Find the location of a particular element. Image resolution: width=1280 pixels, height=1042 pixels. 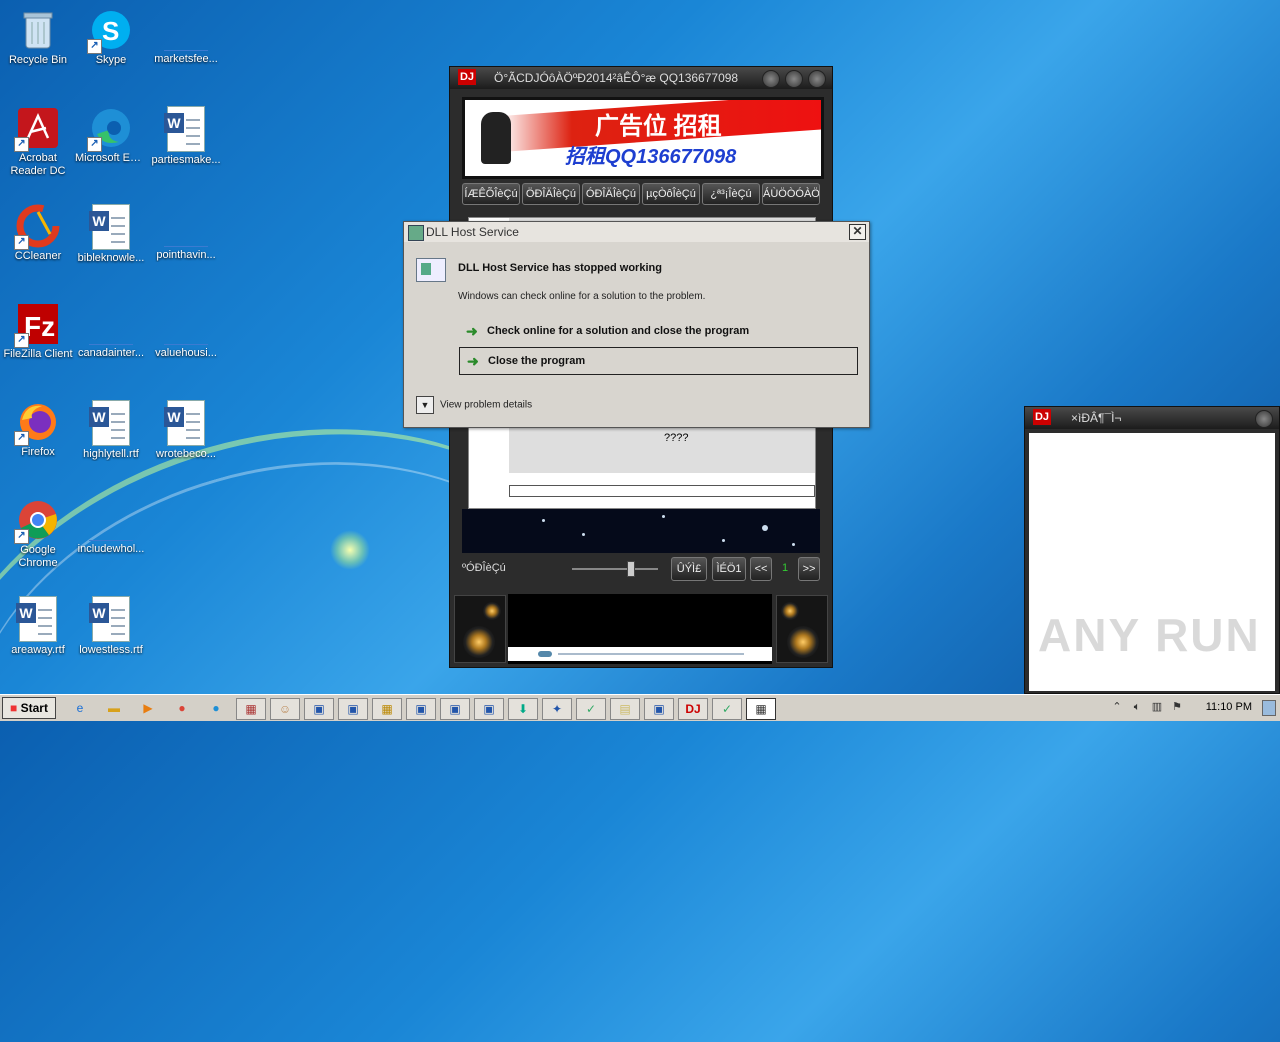

clock: 11:10 PM is located at coordinates (1229, 707).